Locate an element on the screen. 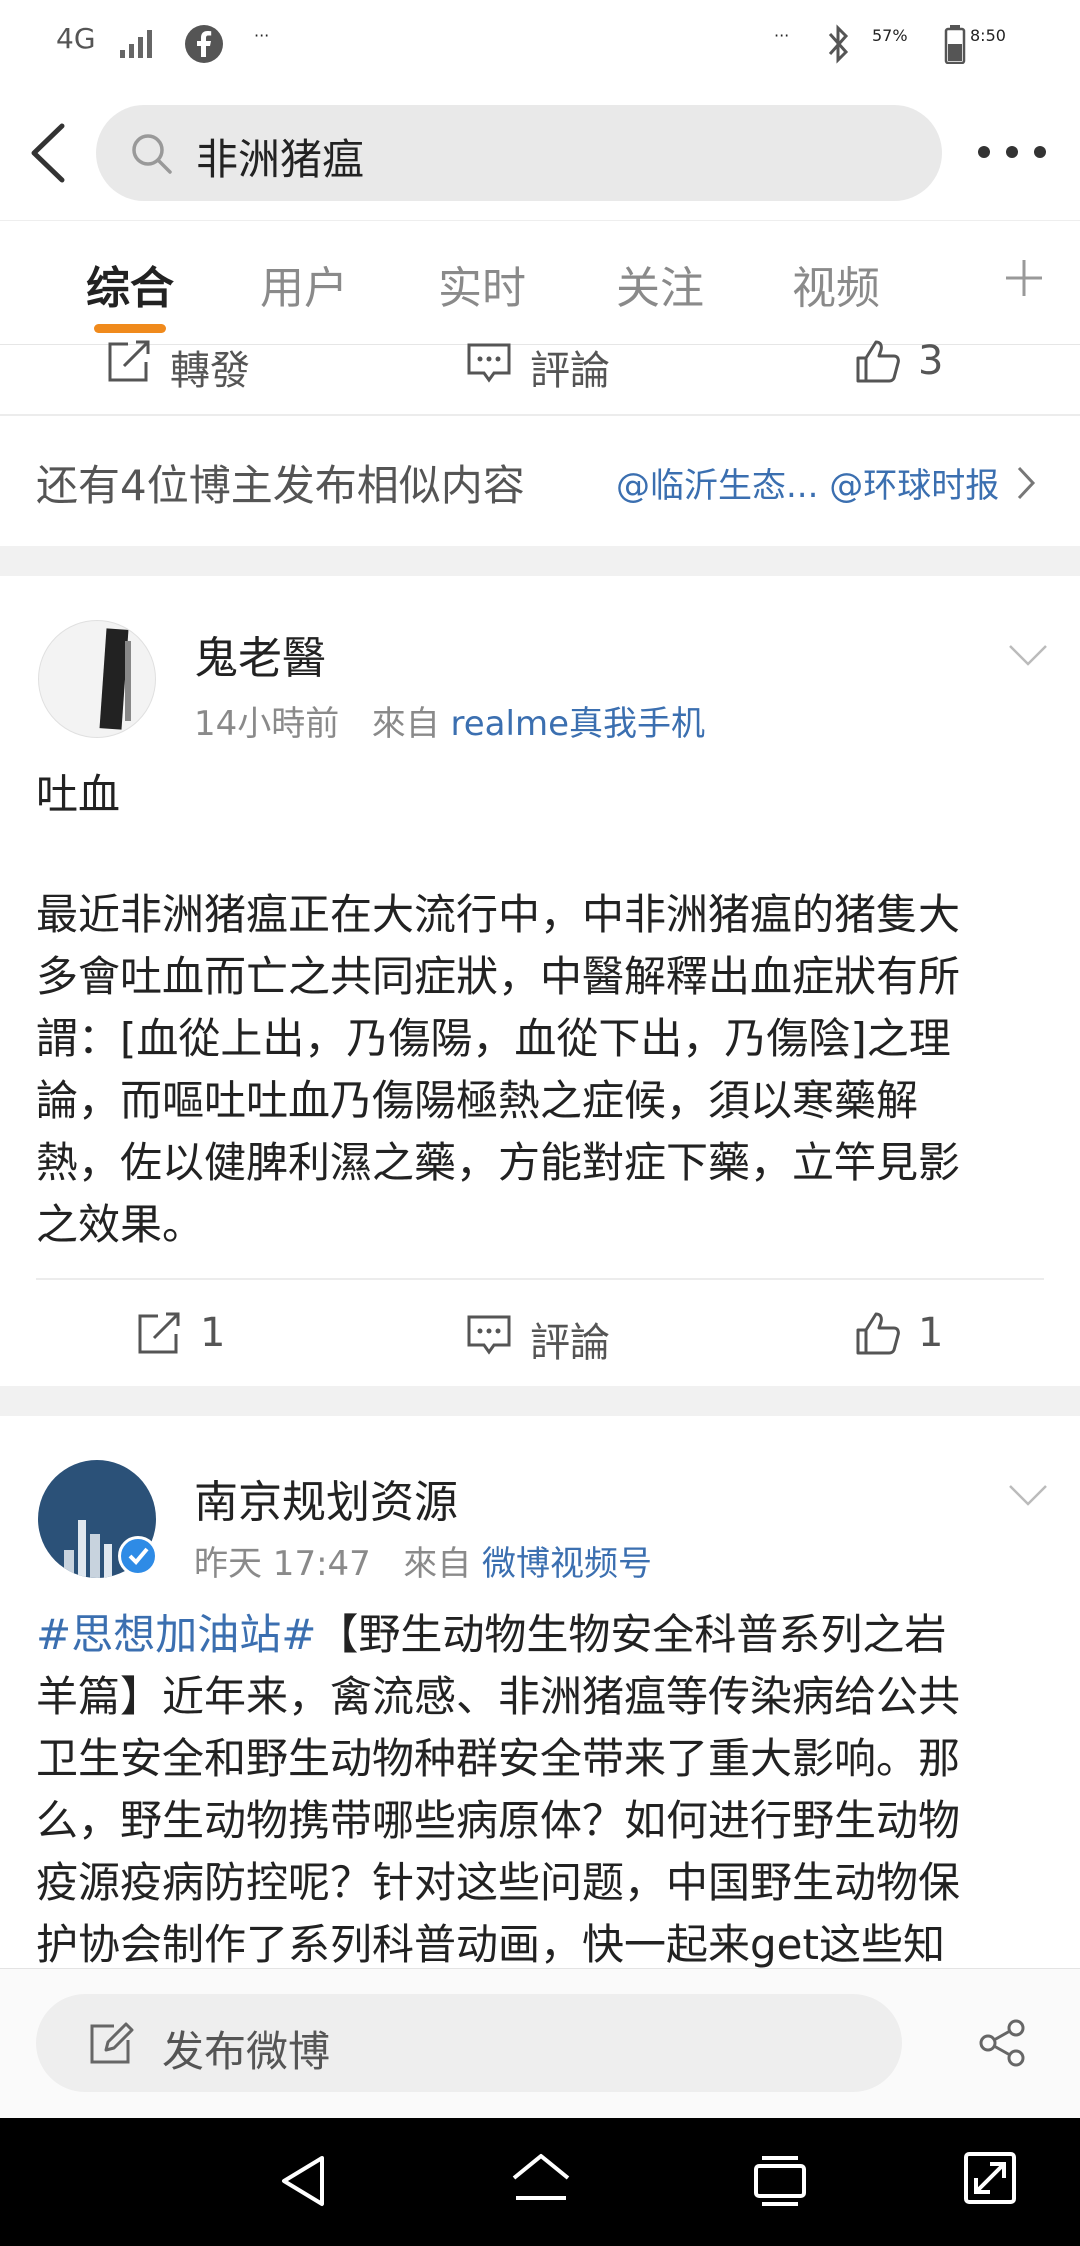 This screenshot has width=1080, height=2246. post-line: 最近非洲猪瘟正在大流行中，中非洲猪瘟的猪隻大 is located at coordinates (498, 914).